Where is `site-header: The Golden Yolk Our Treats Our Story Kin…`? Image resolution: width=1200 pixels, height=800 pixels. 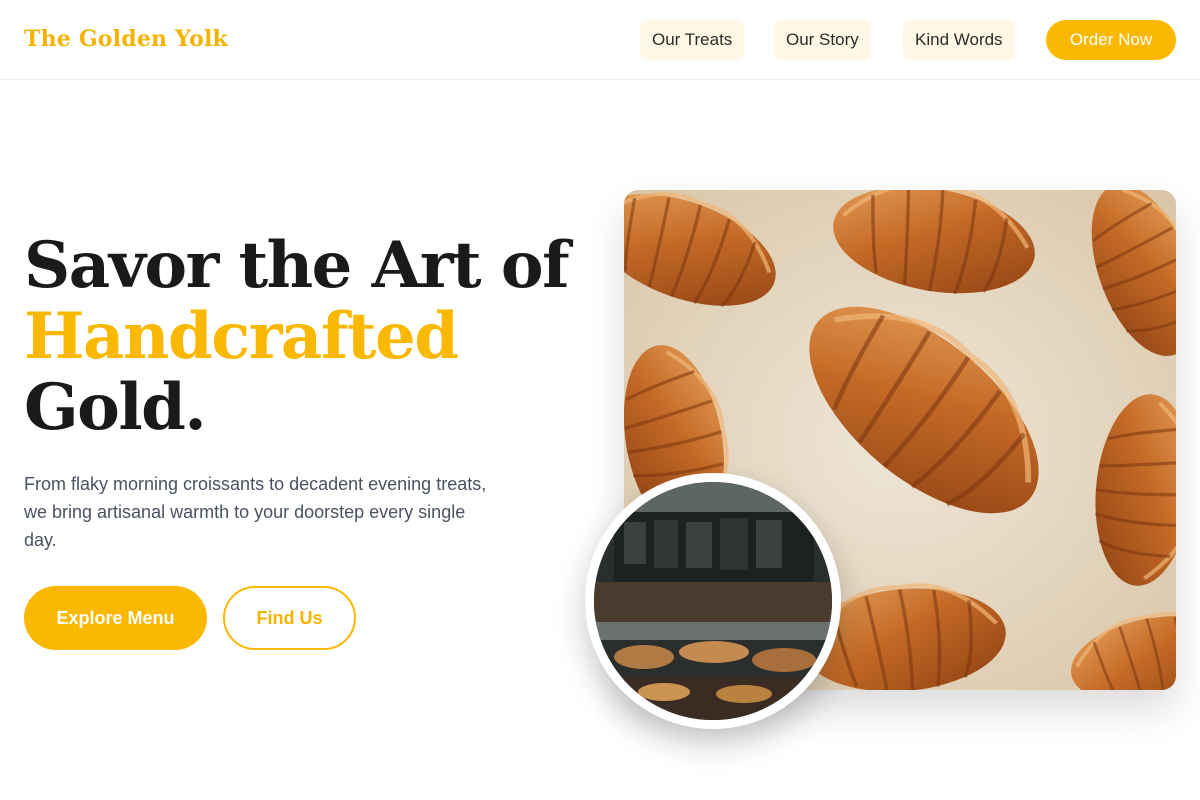
site-header: The Golden Yolk Our Treats Our Story Kin… is located at coordinates (600, 40).